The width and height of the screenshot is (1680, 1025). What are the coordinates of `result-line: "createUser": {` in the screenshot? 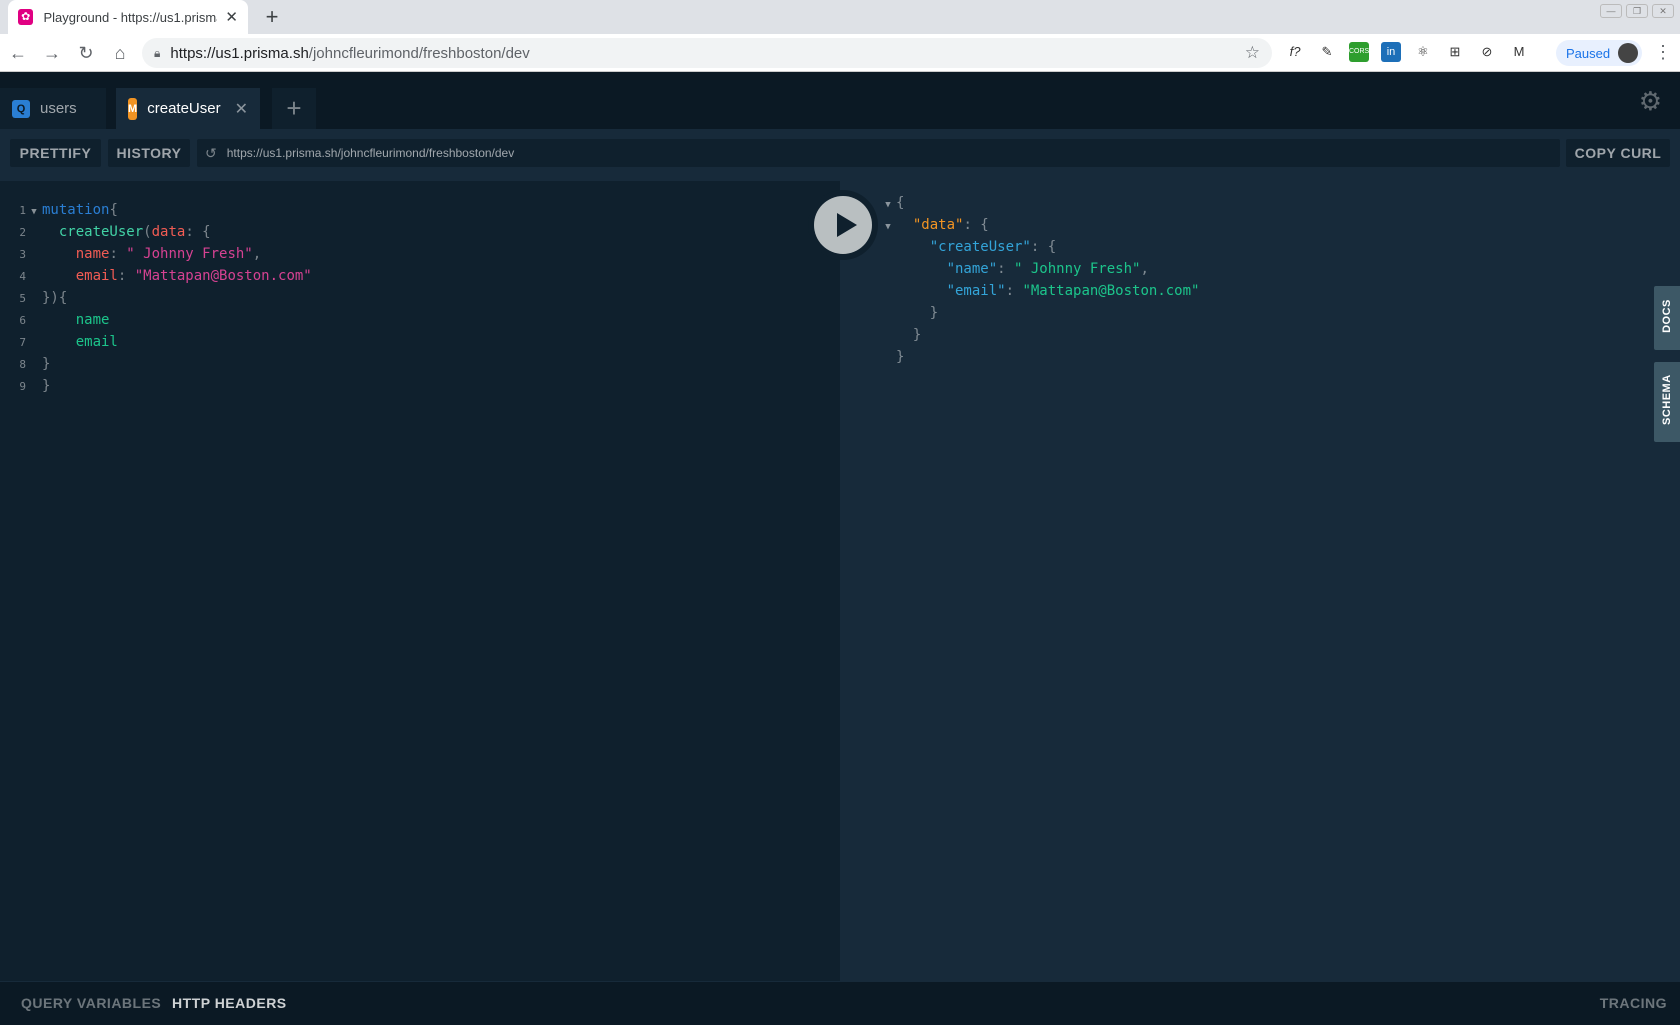 It's located at (993, 247).